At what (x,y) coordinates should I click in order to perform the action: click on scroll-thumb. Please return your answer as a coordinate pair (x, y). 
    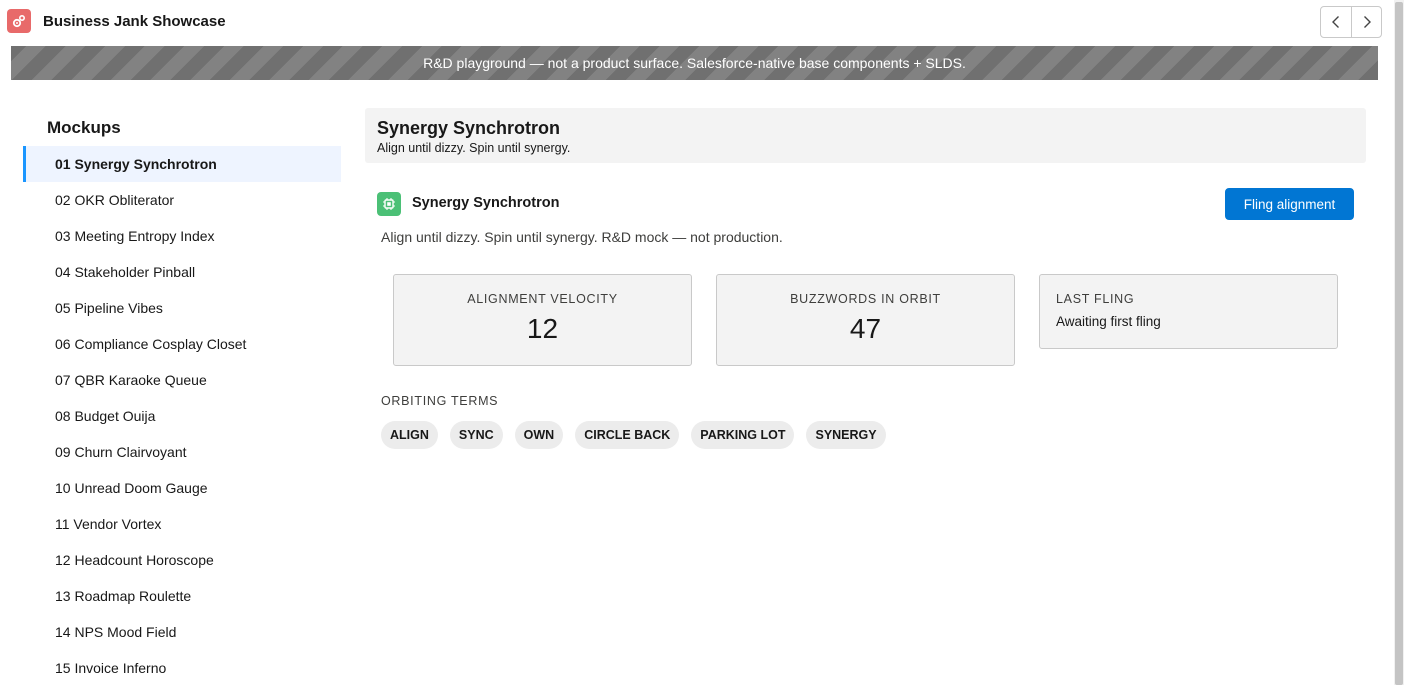
    Looking at the image, I should click on (1399, 343).